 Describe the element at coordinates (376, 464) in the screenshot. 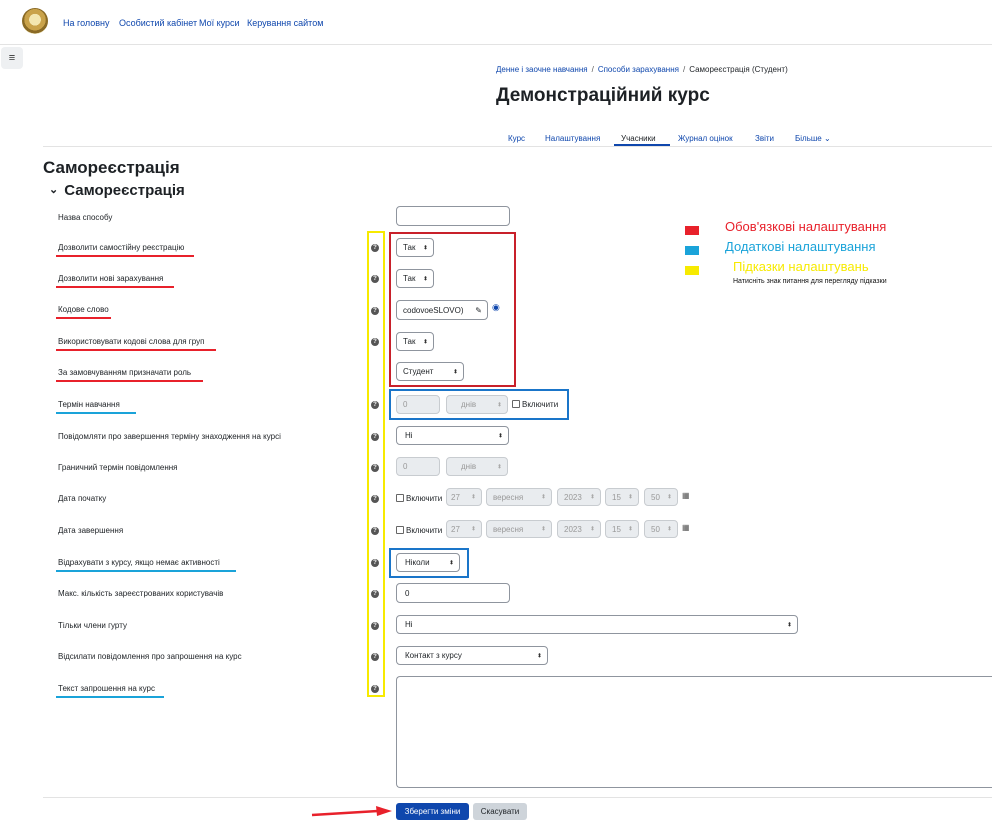

I see `hints-highlight-box` at that location.